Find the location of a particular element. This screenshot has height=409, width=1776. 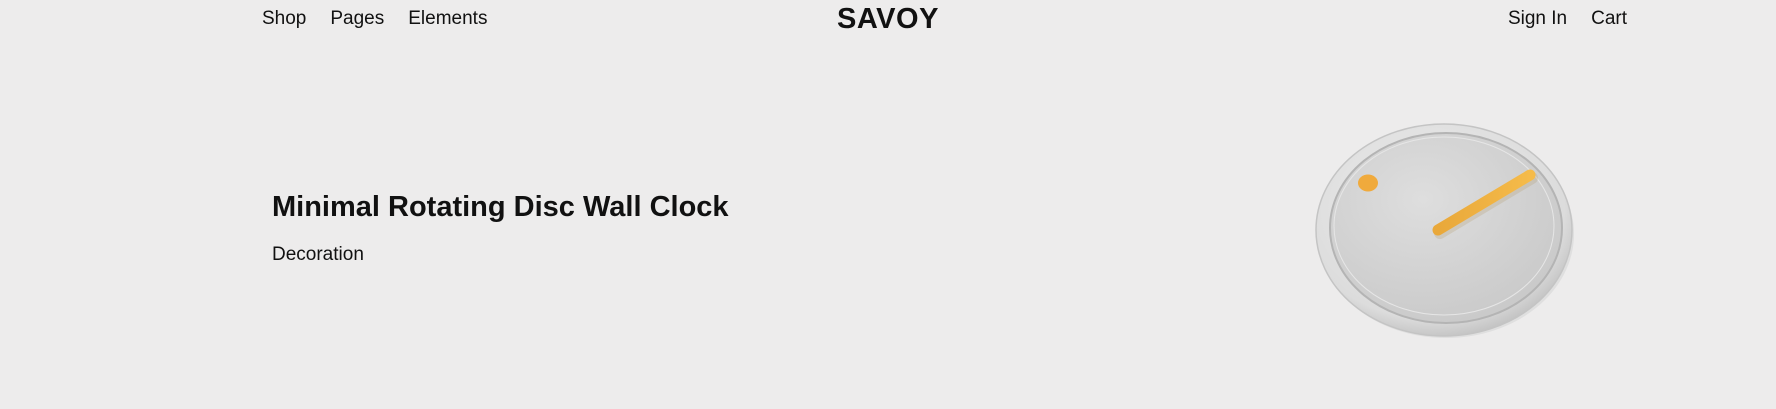

product-category: Decoration is located at coordinates (500, 255).